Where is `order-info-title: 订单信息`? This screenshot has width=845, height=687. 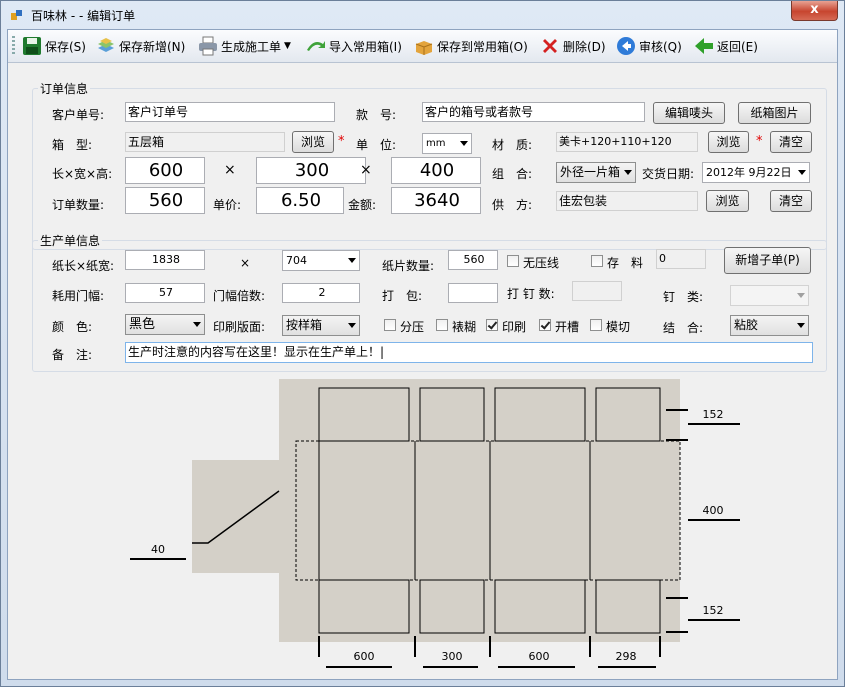 order-info-title: 订单信息 is located at coordinates (64, 88).